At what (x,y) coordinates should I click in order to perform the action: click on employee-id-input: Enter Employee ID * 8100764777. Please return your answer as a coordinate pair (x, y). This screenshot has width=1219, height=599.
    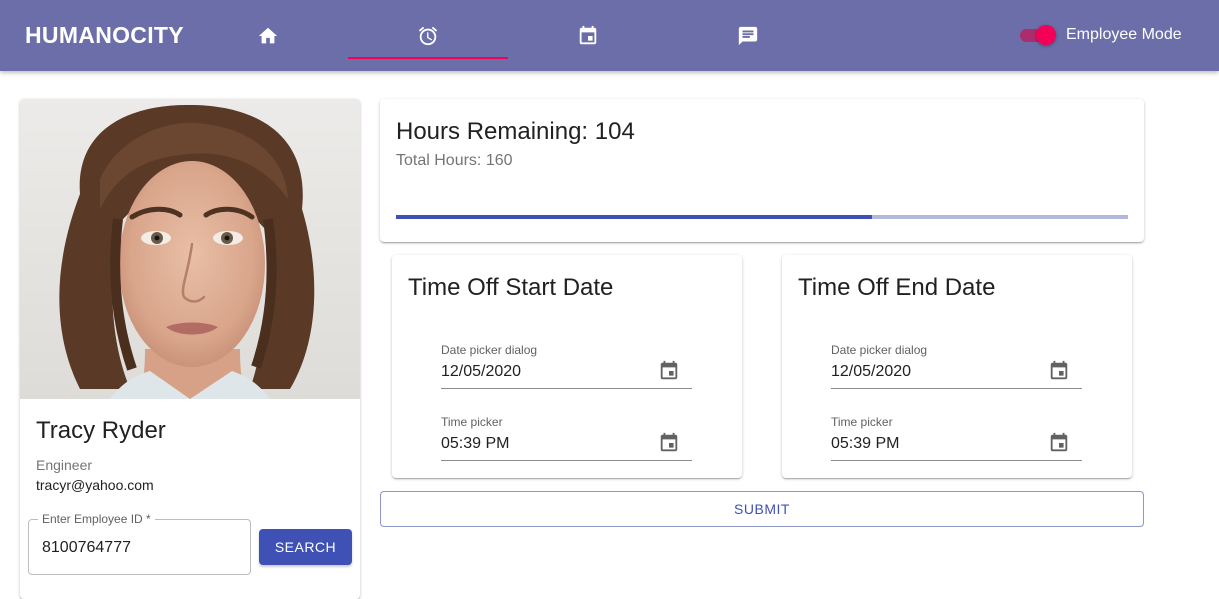
    Looking at the image, I should click on (139, 543).